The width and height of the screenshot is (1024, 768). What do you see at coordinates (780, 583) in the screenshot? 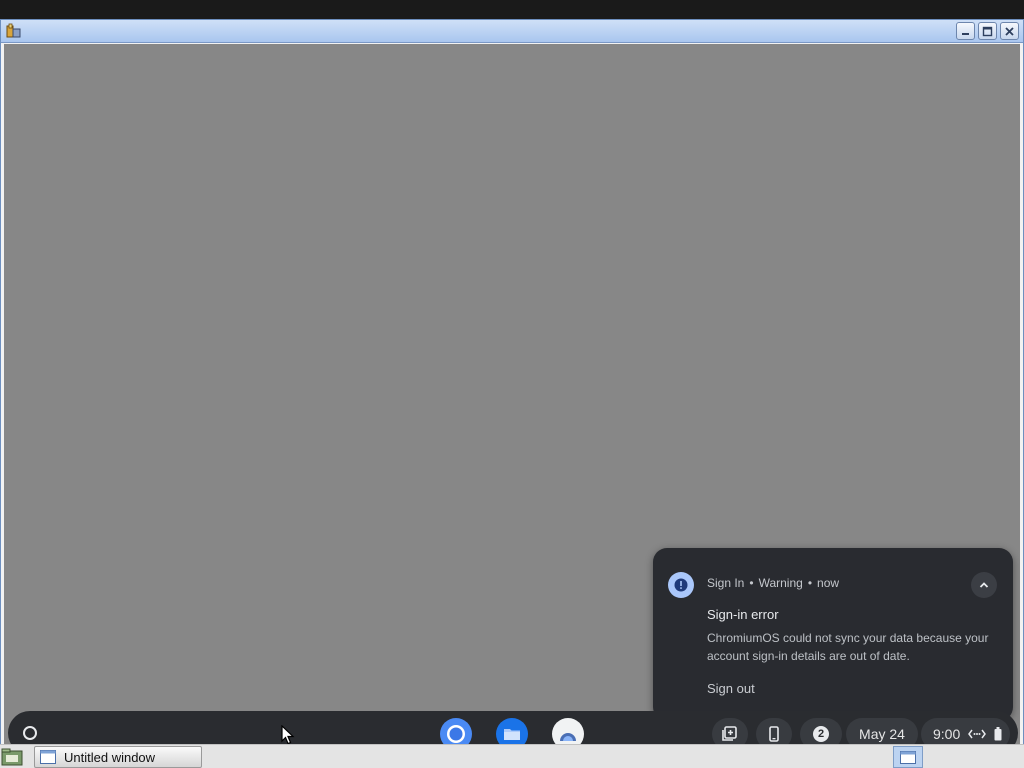
I see `notification-severity: Warning` at bounding box center [780, 583].